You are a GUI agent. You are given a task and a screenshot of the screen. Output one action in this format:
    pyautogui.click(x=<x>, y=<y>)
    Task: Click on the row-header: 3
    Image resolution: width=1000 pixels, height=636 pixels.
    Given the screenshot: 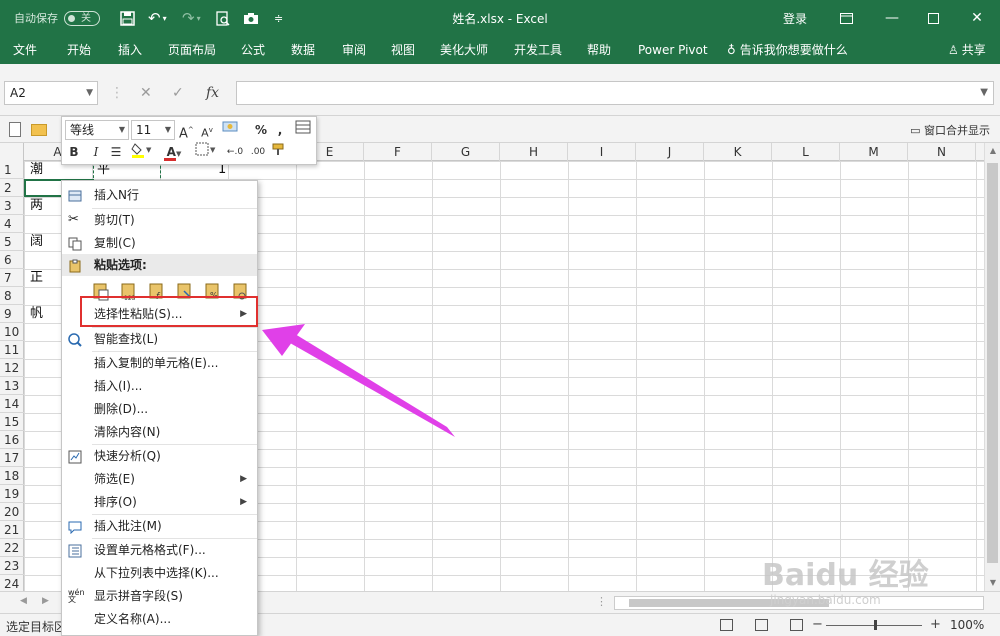 What is the action you would take?
    pyautogui.click(x=12, y=206)
    